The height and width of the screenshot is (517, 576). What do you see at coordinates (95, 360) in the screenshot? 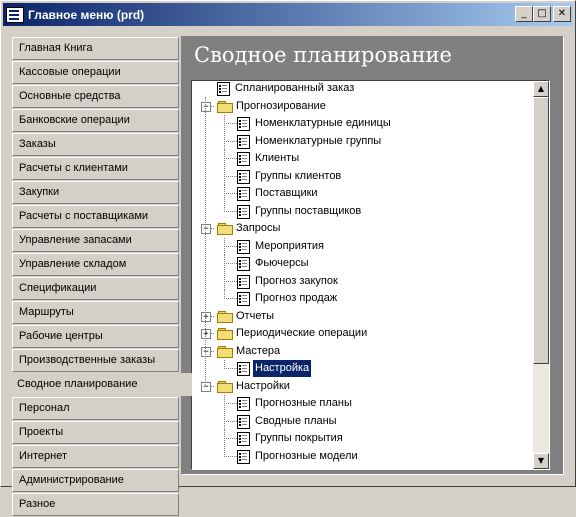
I see `nav-item: Производственные заказы` at bounding box center [95, 360].